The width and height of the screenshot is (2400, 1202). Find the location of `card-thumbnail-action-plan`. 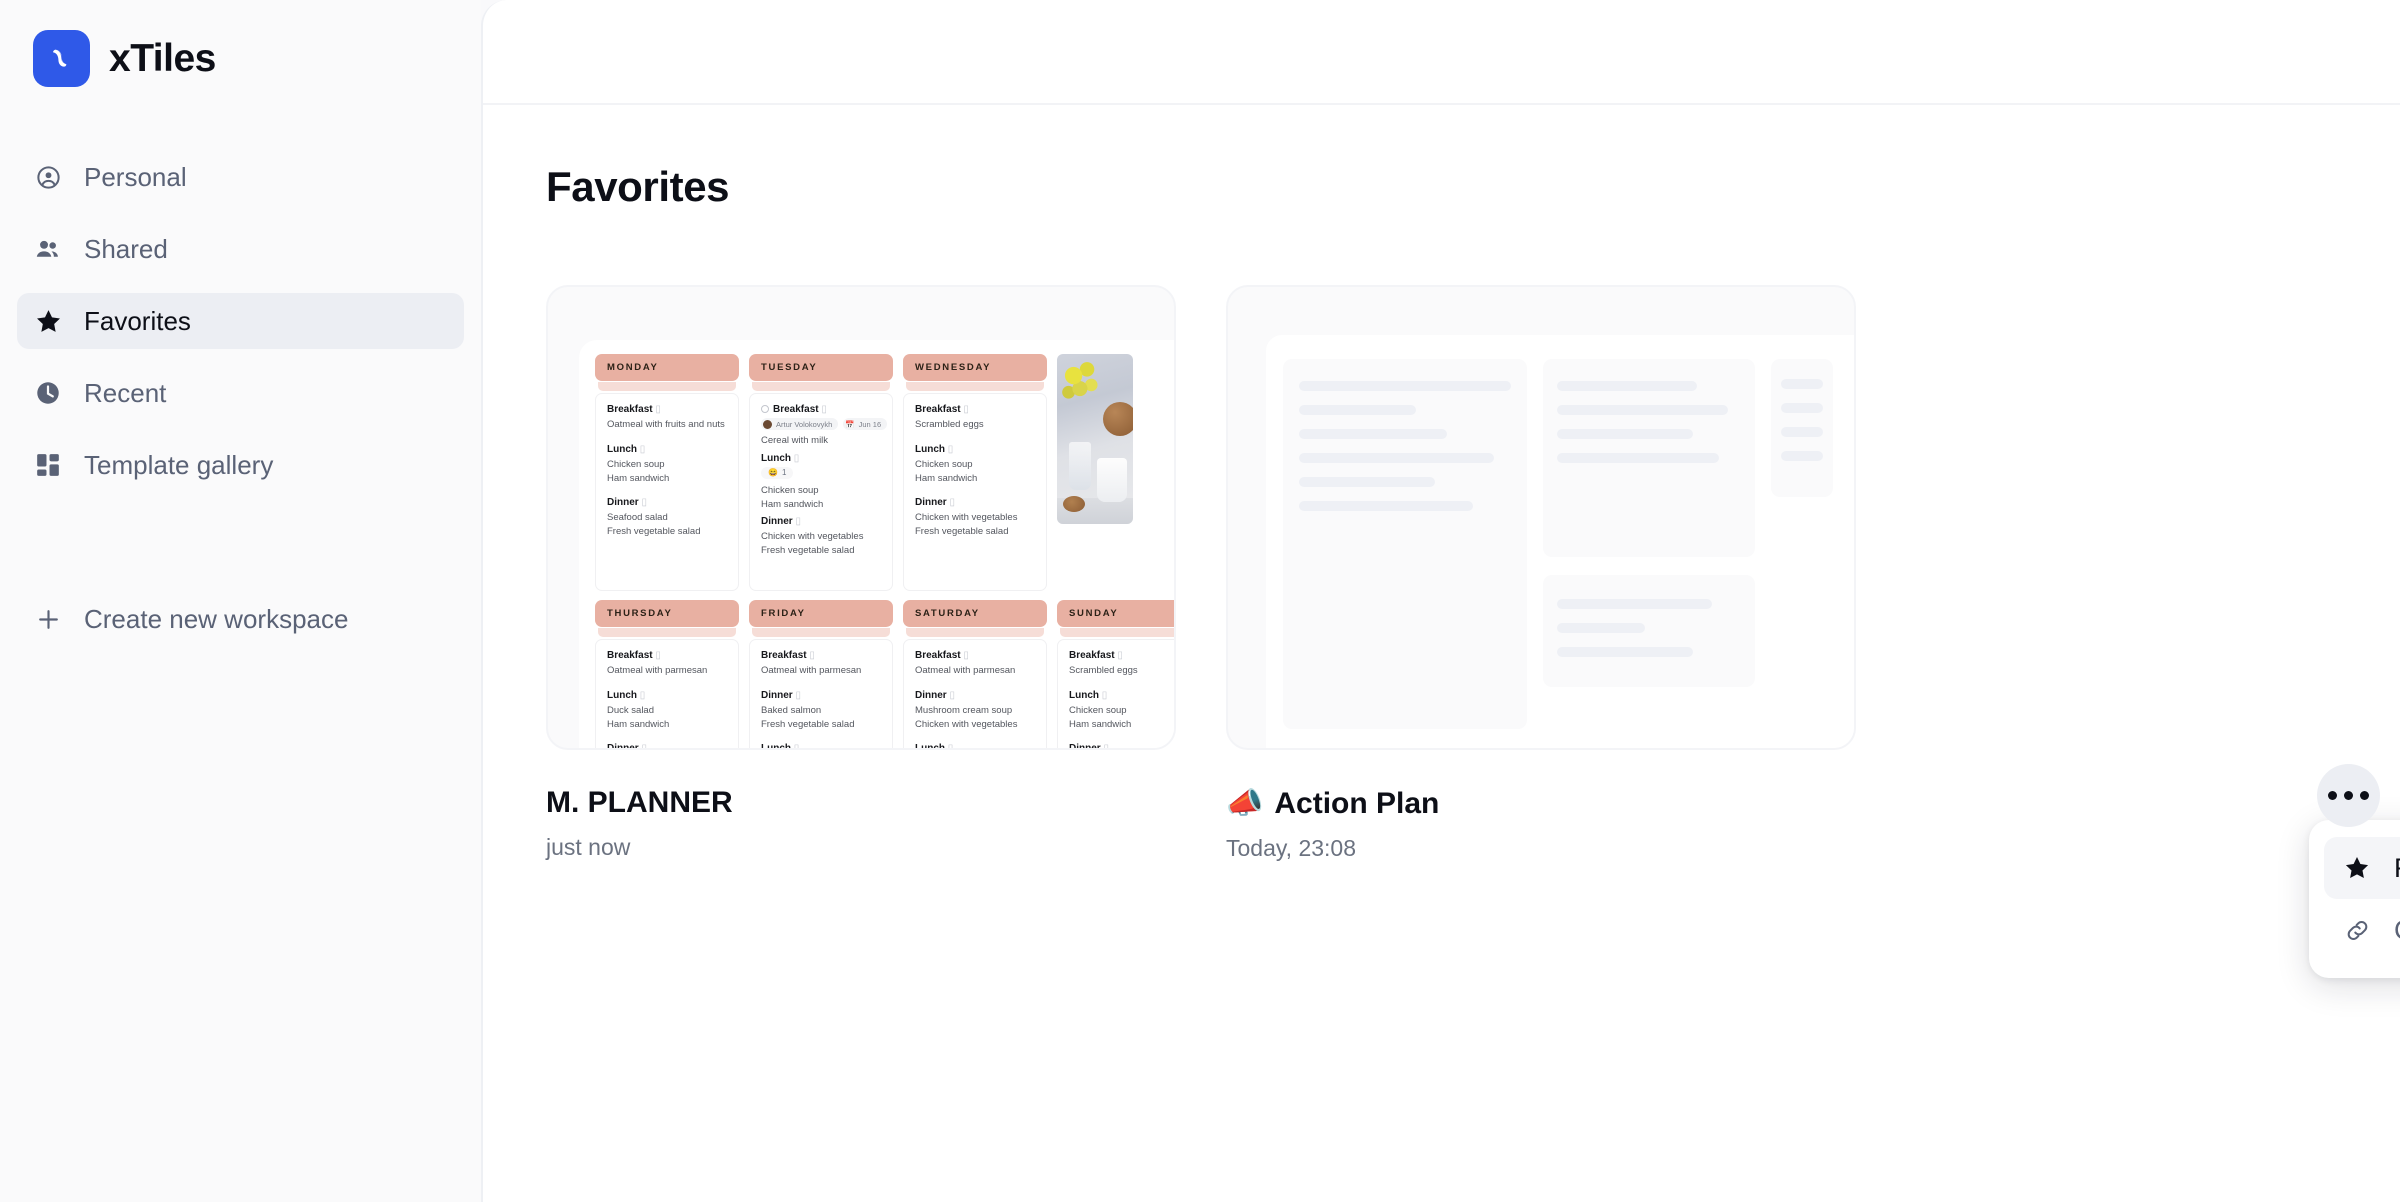

card-thumbnail-action-plan is located at coordinates (1541, 517).